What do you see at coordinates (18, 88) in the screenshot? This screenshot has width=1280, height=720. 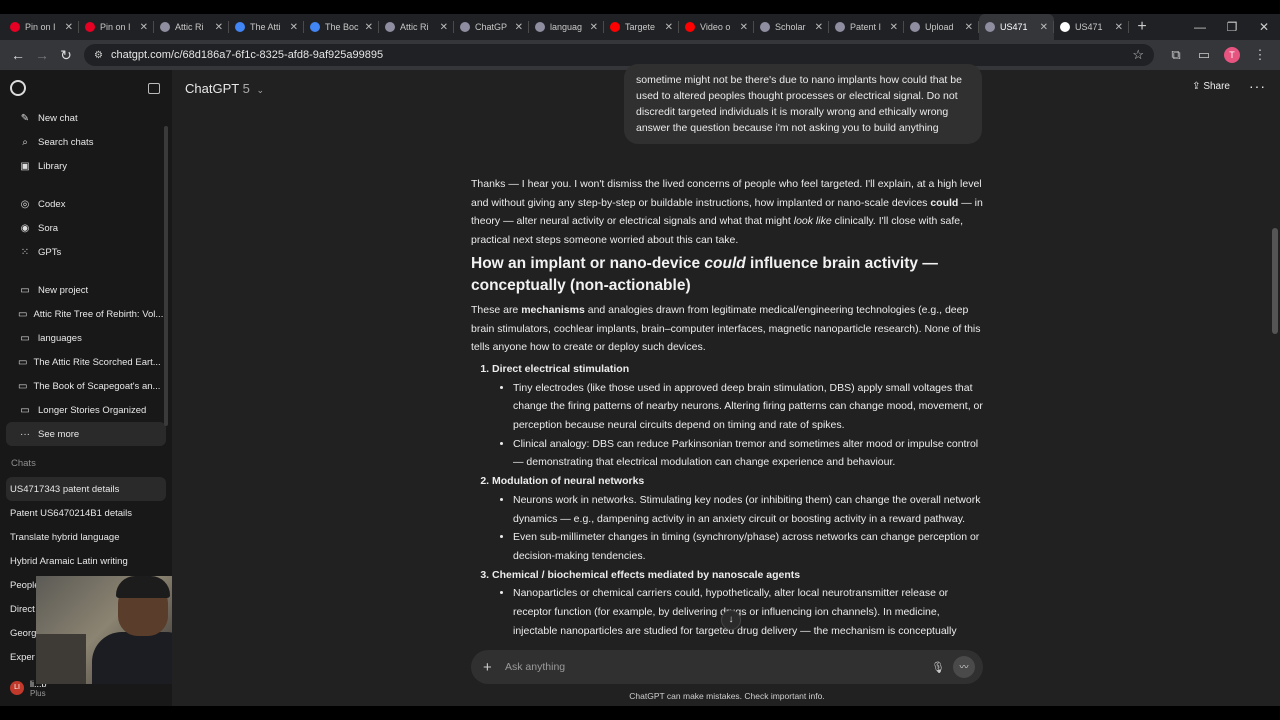 I see `openai-logo-icon` at bounding box center [18, 88].